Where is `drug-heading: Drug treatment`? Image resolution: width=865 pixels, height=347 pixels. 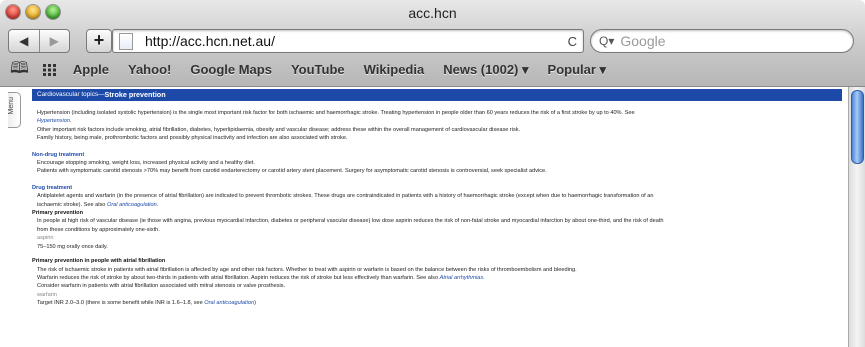 drug-heading: Drug treatment is located at coordinates (52, 187).